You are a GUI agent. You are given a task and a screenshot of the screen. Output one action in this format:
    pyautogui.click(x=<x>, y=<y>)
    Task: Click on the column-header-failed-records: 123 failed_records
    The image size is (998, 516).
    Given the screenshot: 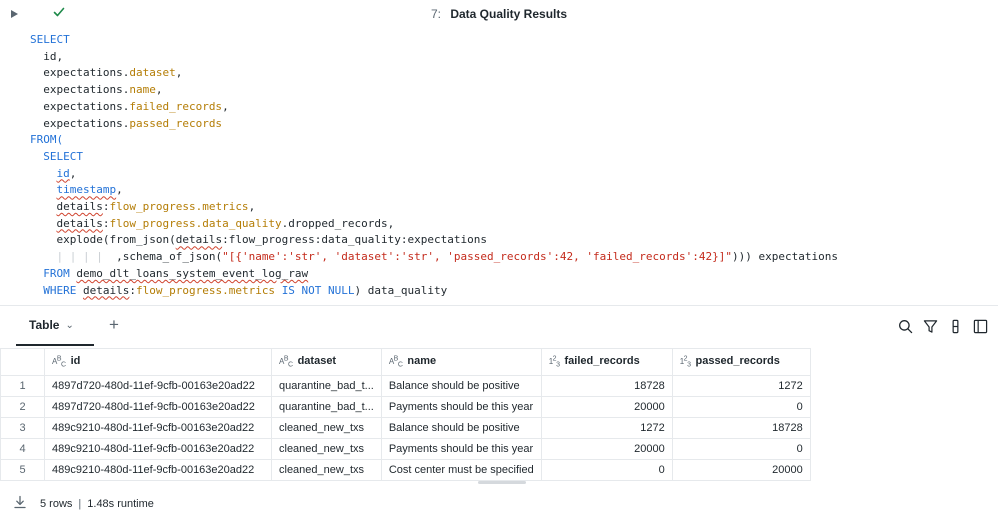 What is the action you would take?
    pyautogui.click(x=606, y=362)
    